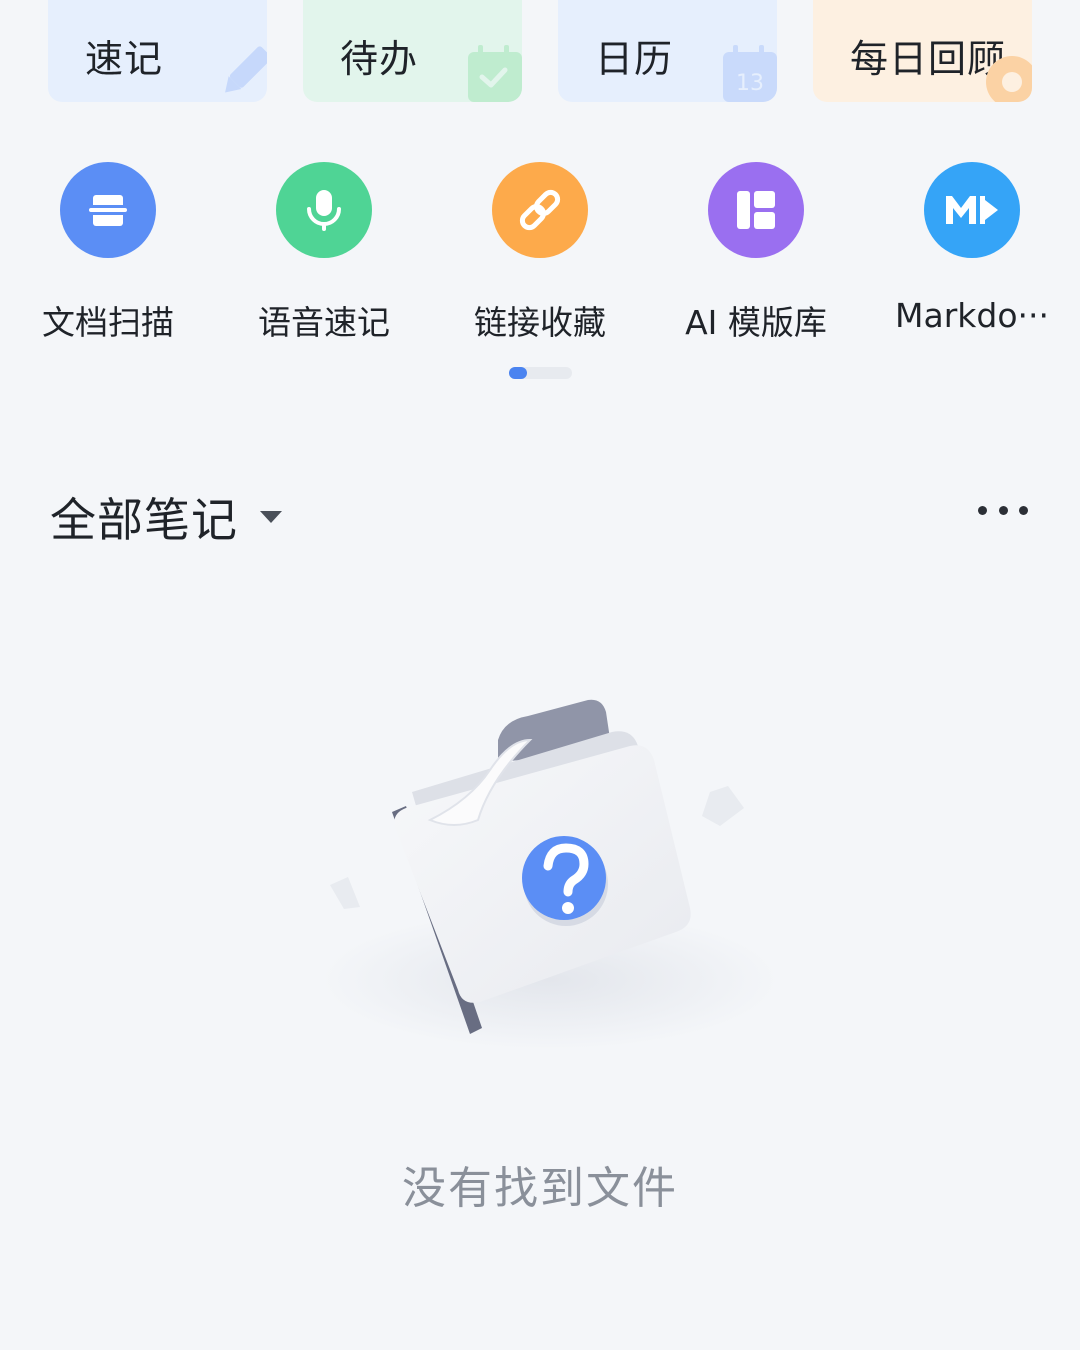 The height and width of the screenshot is (1350, 1080). What do you see at coordinates (922, 51) in the screenshot?
I see `card-daily-review: 每日回顾` at bounding box center [922, 51].